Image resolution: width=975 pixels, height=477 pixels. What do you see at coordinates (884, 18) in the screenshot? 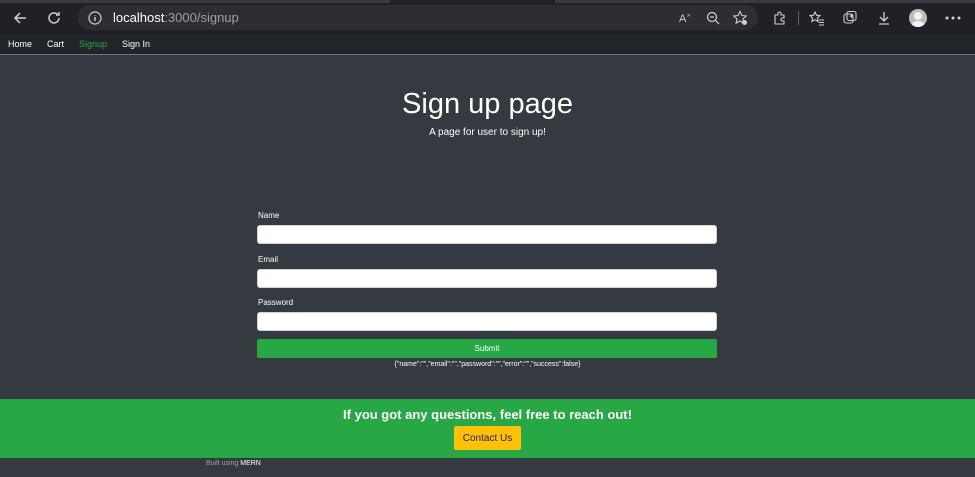
I see `downloads-icon` at bounding box center [884, 18].